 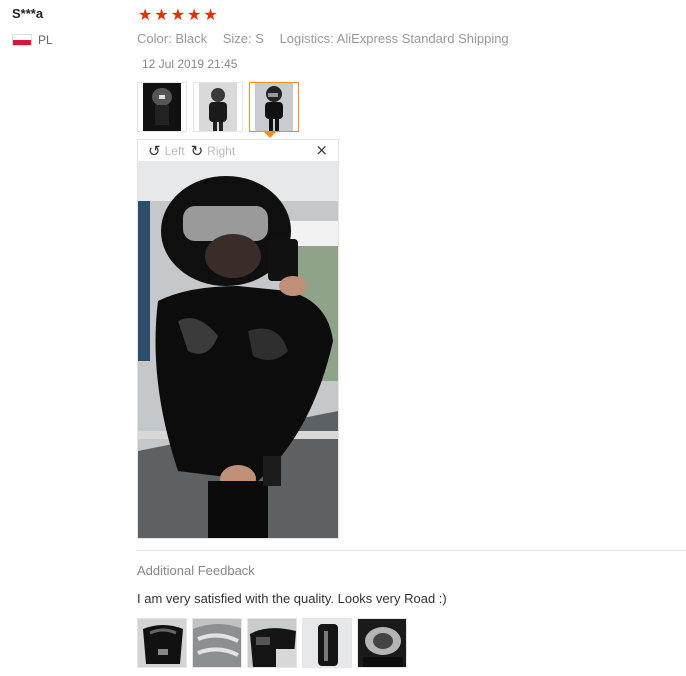 I want to click on rotate-right-icon: ↻, so click(x=197, y=150).